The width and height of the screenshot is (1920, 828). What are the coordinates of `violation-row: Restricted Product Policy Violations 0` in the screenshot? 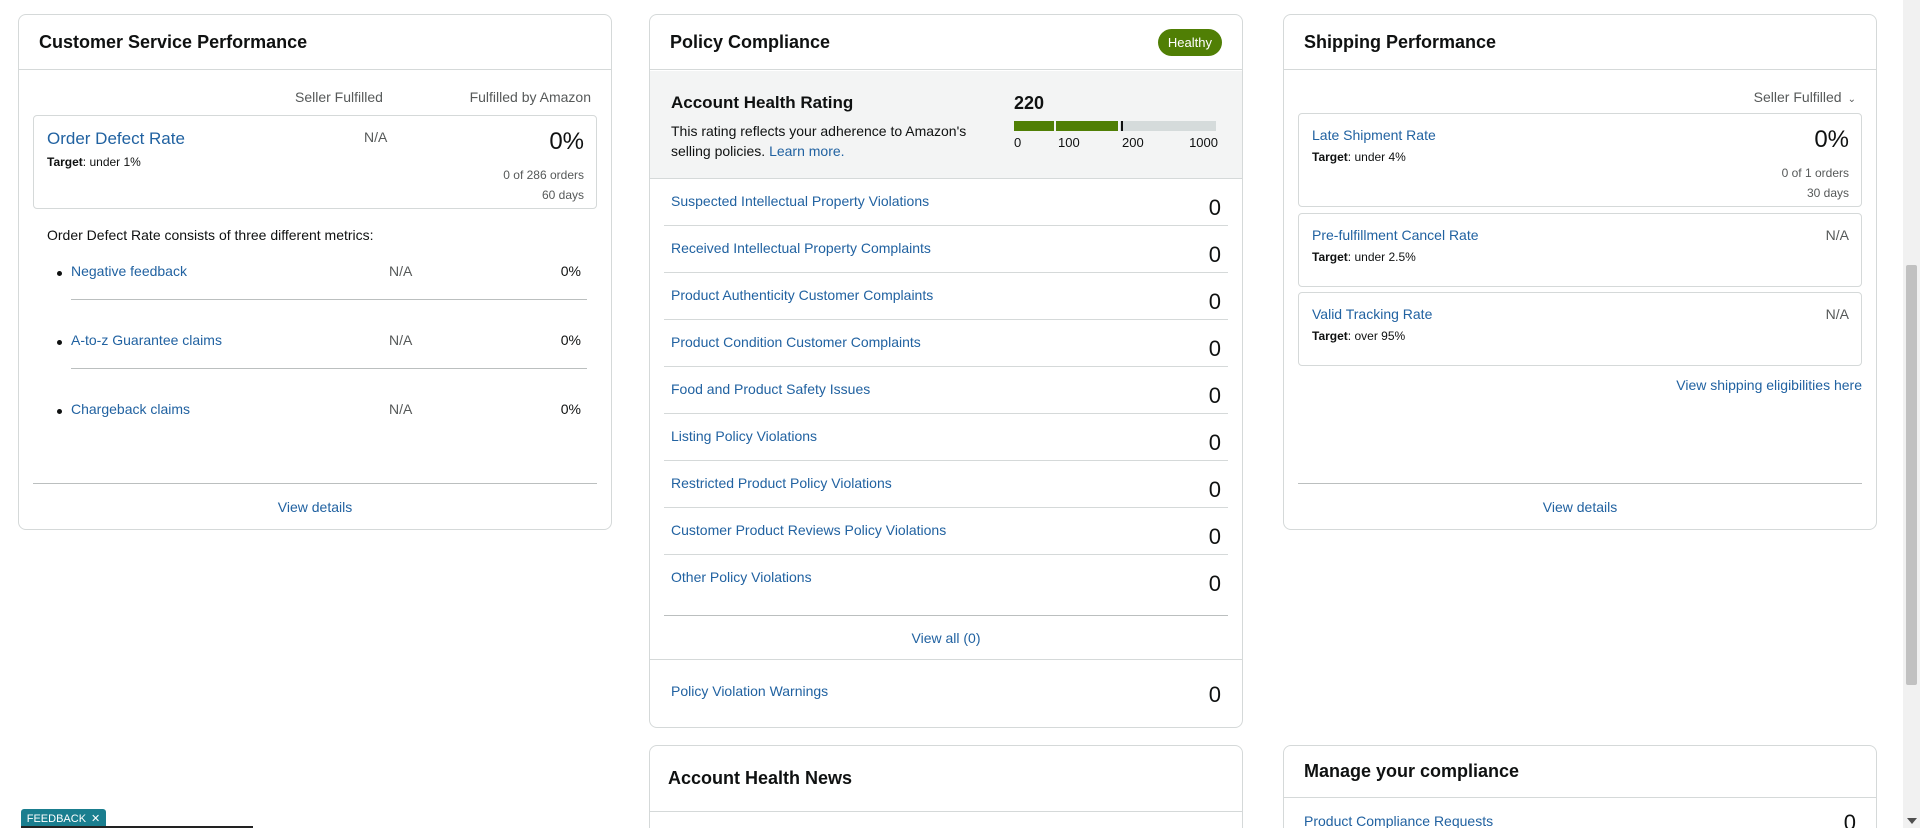 It's located at (946, 484).